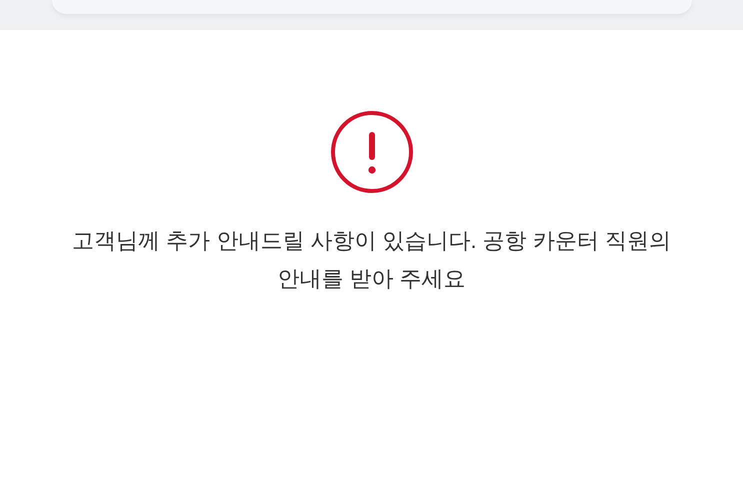 The width and height of the screenshot is (743, 480). Describe the element at coordinates (372, 152) in the screenshot. I see `warning-icon` at that location.